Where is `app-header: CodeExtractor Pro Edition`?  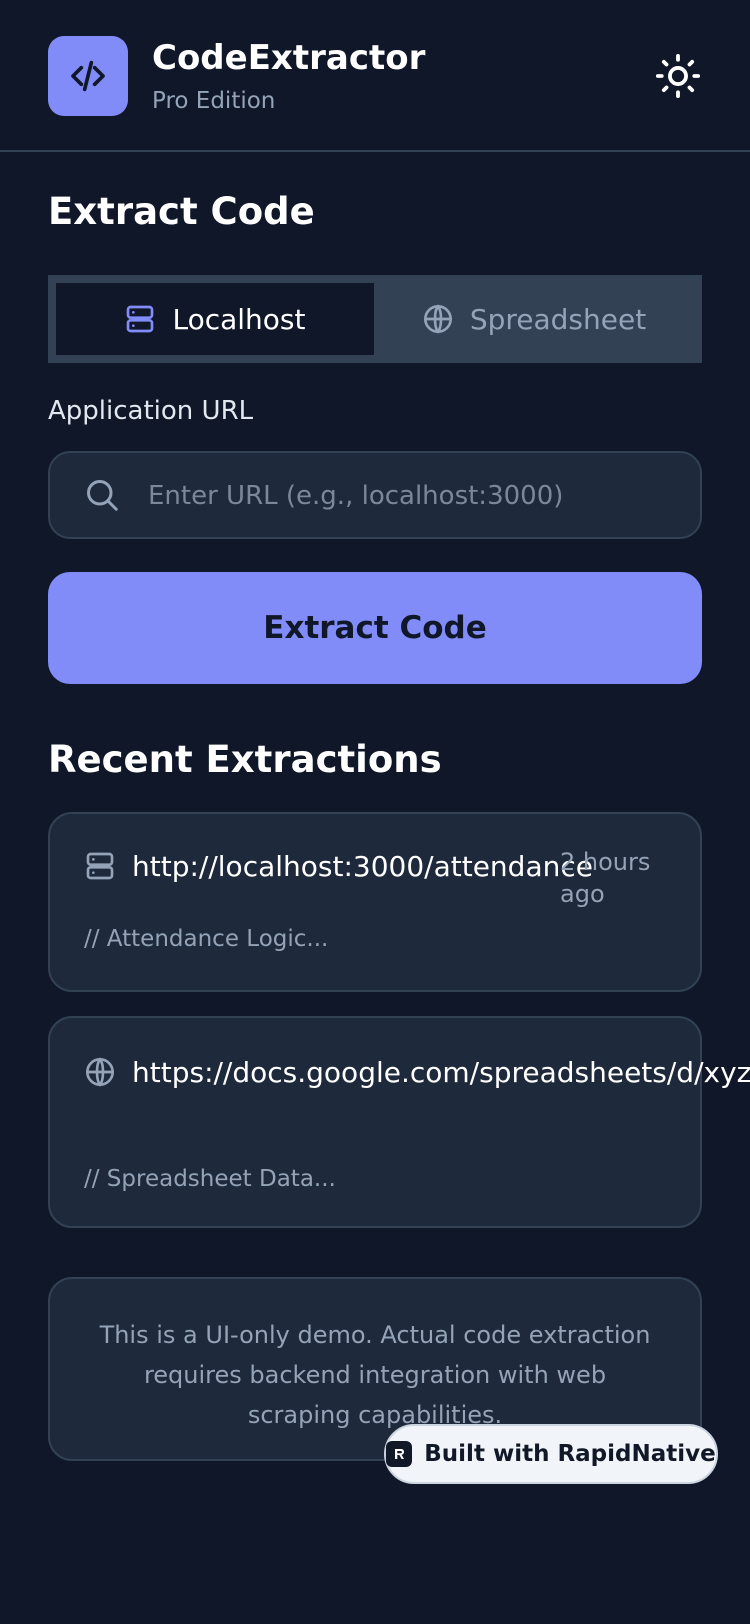 app-header: CodeExtractor Pro Edition is located at coordinates (375, 76).